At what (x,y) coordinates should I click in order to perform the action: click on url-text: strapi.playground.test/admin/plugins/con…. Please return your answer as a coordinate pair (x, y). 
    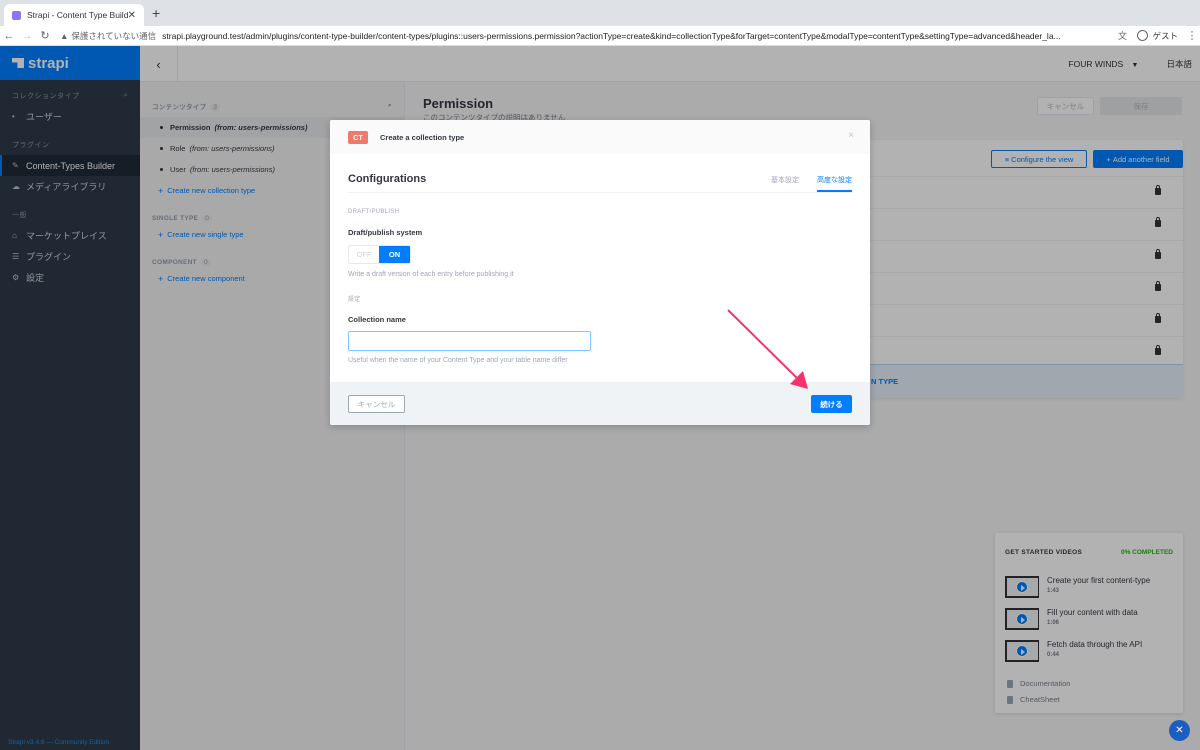
    Looking at the image, I should click on (611, 35).